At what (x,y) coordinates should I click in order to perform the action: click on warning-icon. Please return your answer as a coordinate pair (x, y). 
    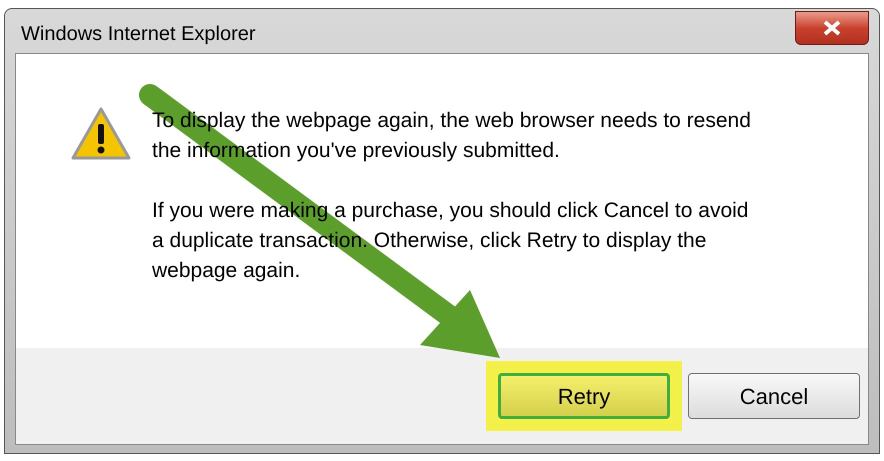
    Looking at the image, I should click on (101, 134).